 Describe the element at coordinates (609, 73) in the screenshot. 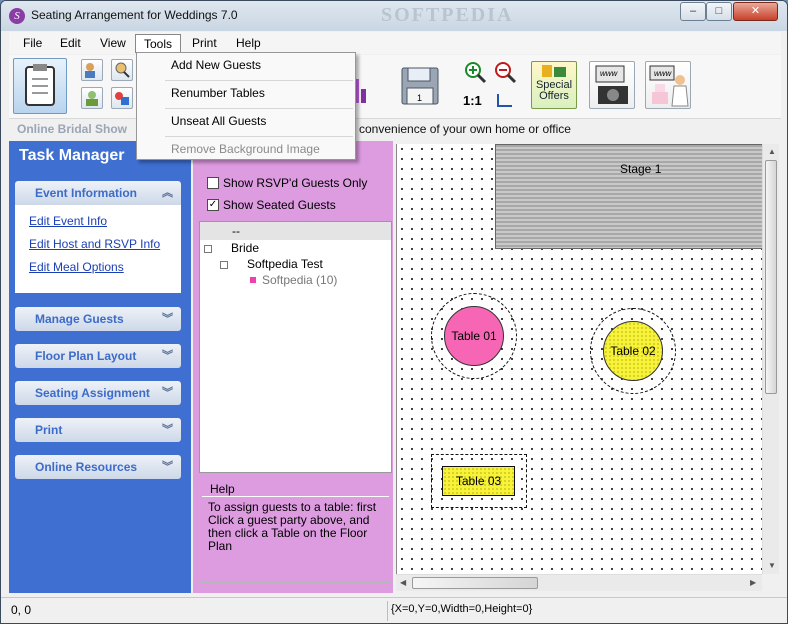

I see `www-label-1: www` at that location.